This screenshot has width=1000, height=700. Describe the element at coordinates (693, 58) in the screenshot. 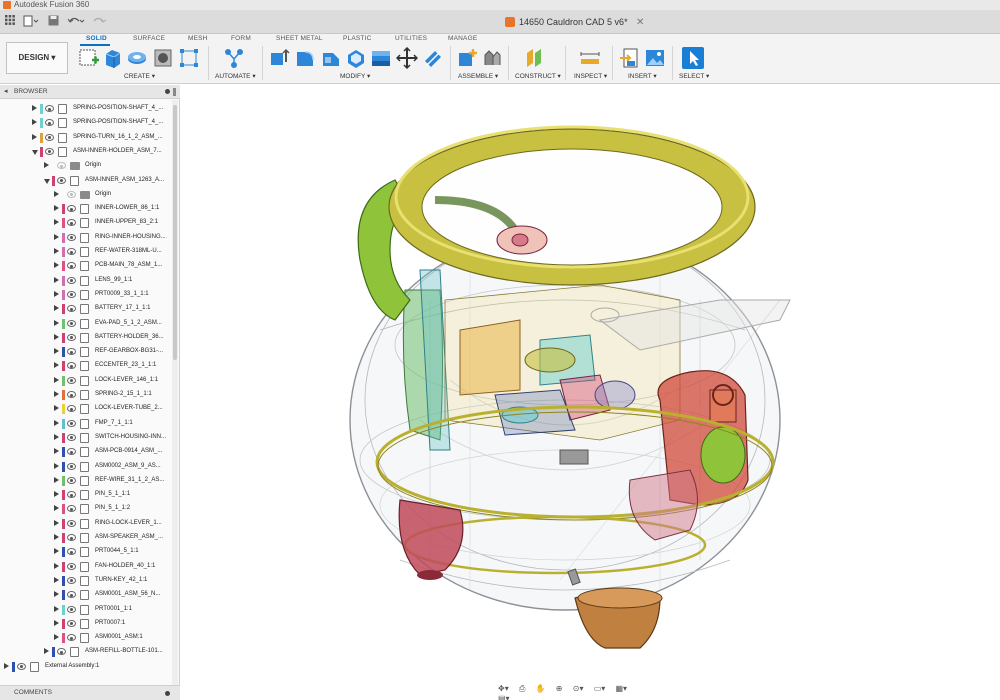

I see `select-icon` at that location.